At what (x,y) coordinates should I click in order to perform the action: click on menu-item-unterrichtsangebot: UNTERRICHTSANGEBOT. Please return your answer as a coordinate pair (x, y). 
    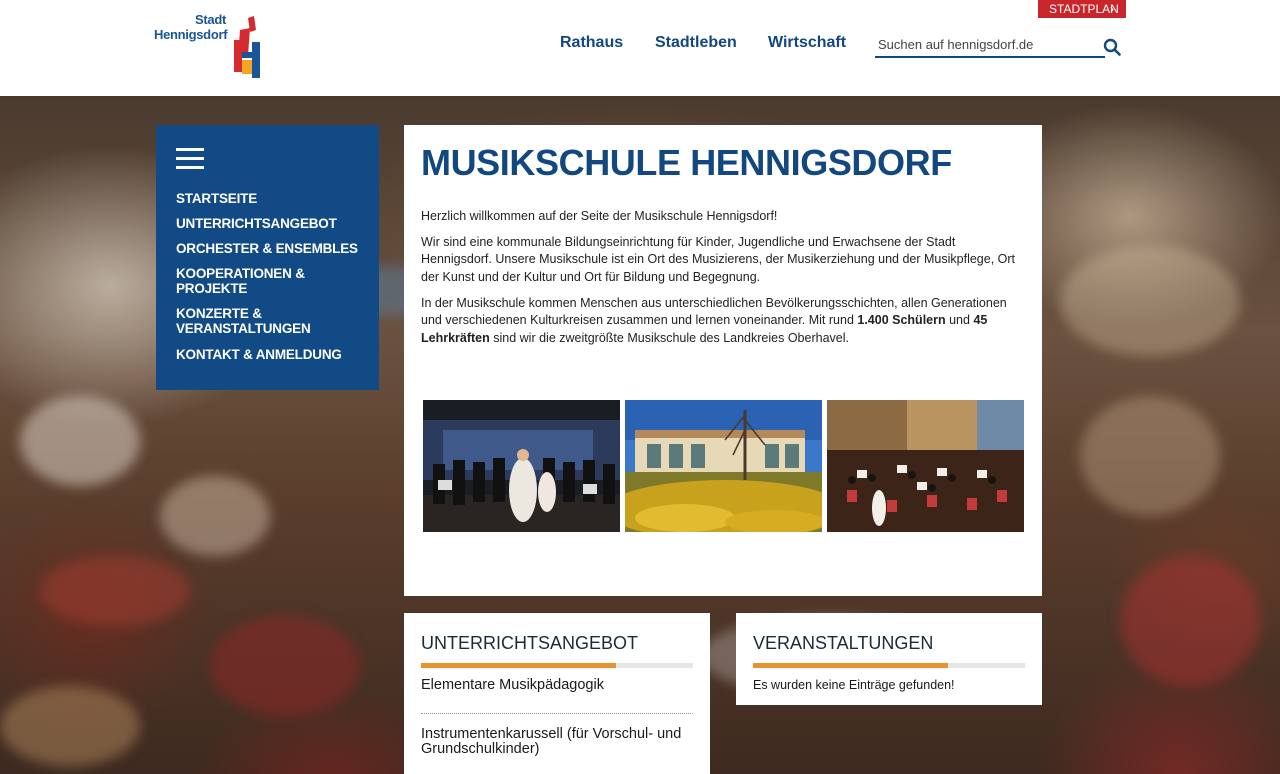
    Looking at the image, I should click on (271, 223).